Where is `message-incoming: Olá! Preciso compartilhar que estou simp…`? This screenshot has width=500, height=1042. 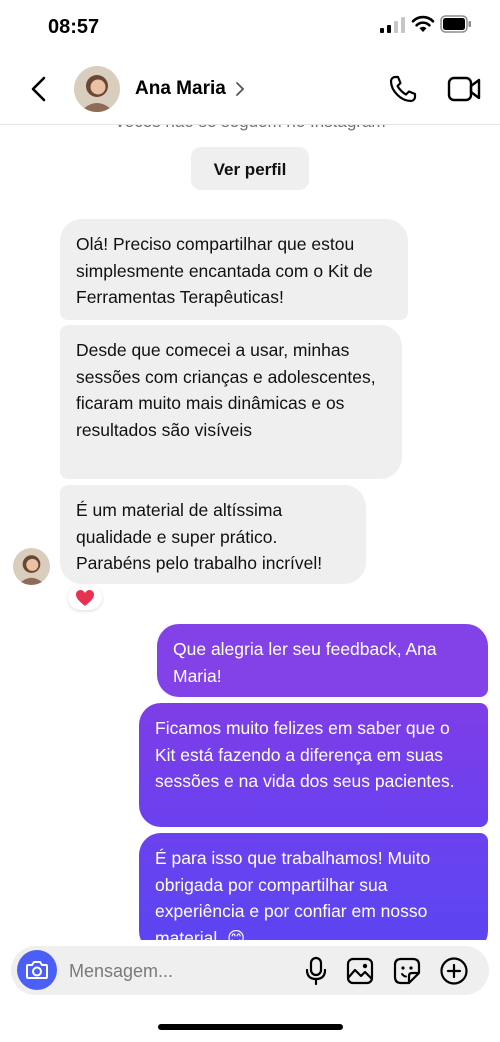
message-incoming: Olá! Preciso compartilhar que estou simp… is located at coordinates (234, 269).